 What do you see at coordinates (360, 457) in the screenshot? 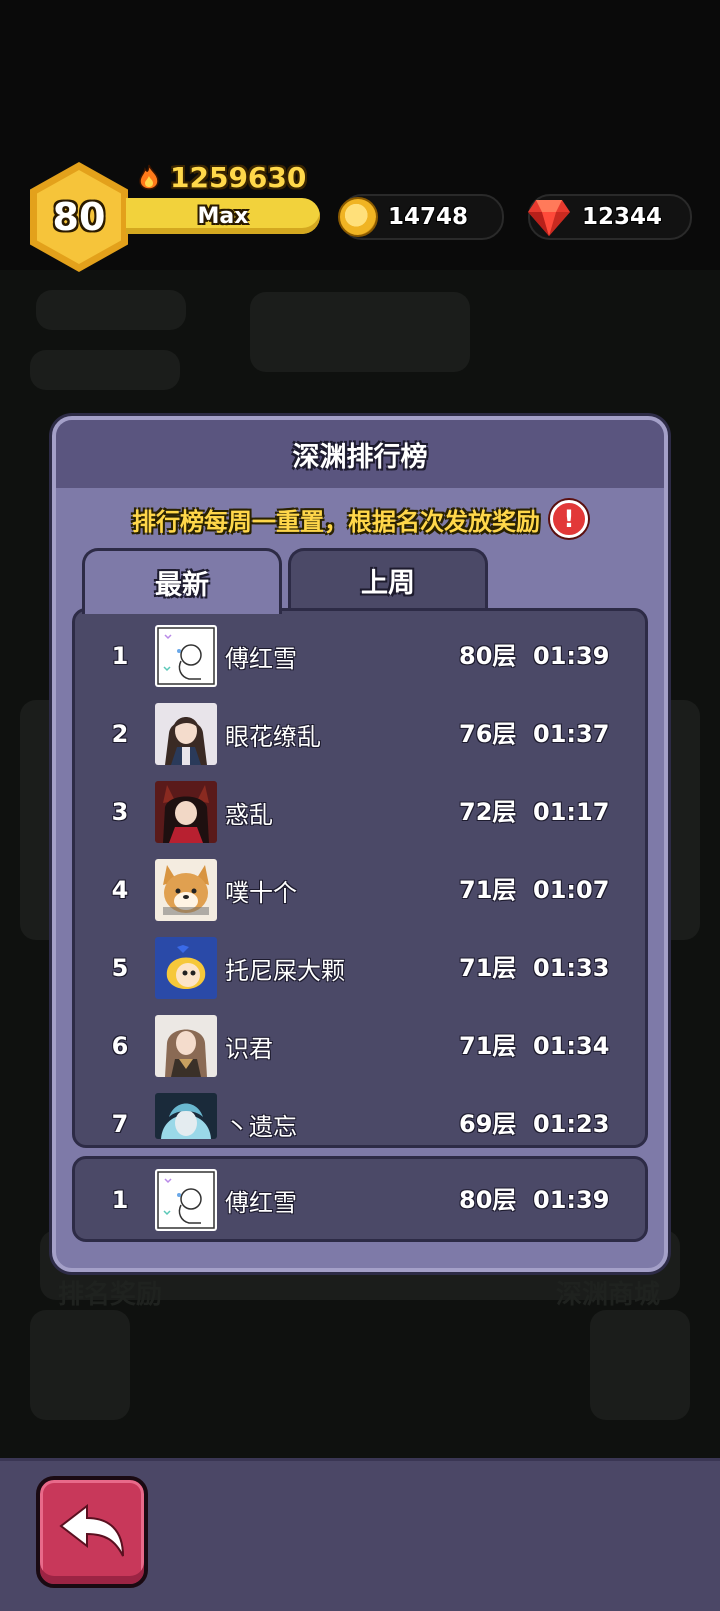
I see `modal-title: 深渊排行榜` at bounding box center [360, 457].